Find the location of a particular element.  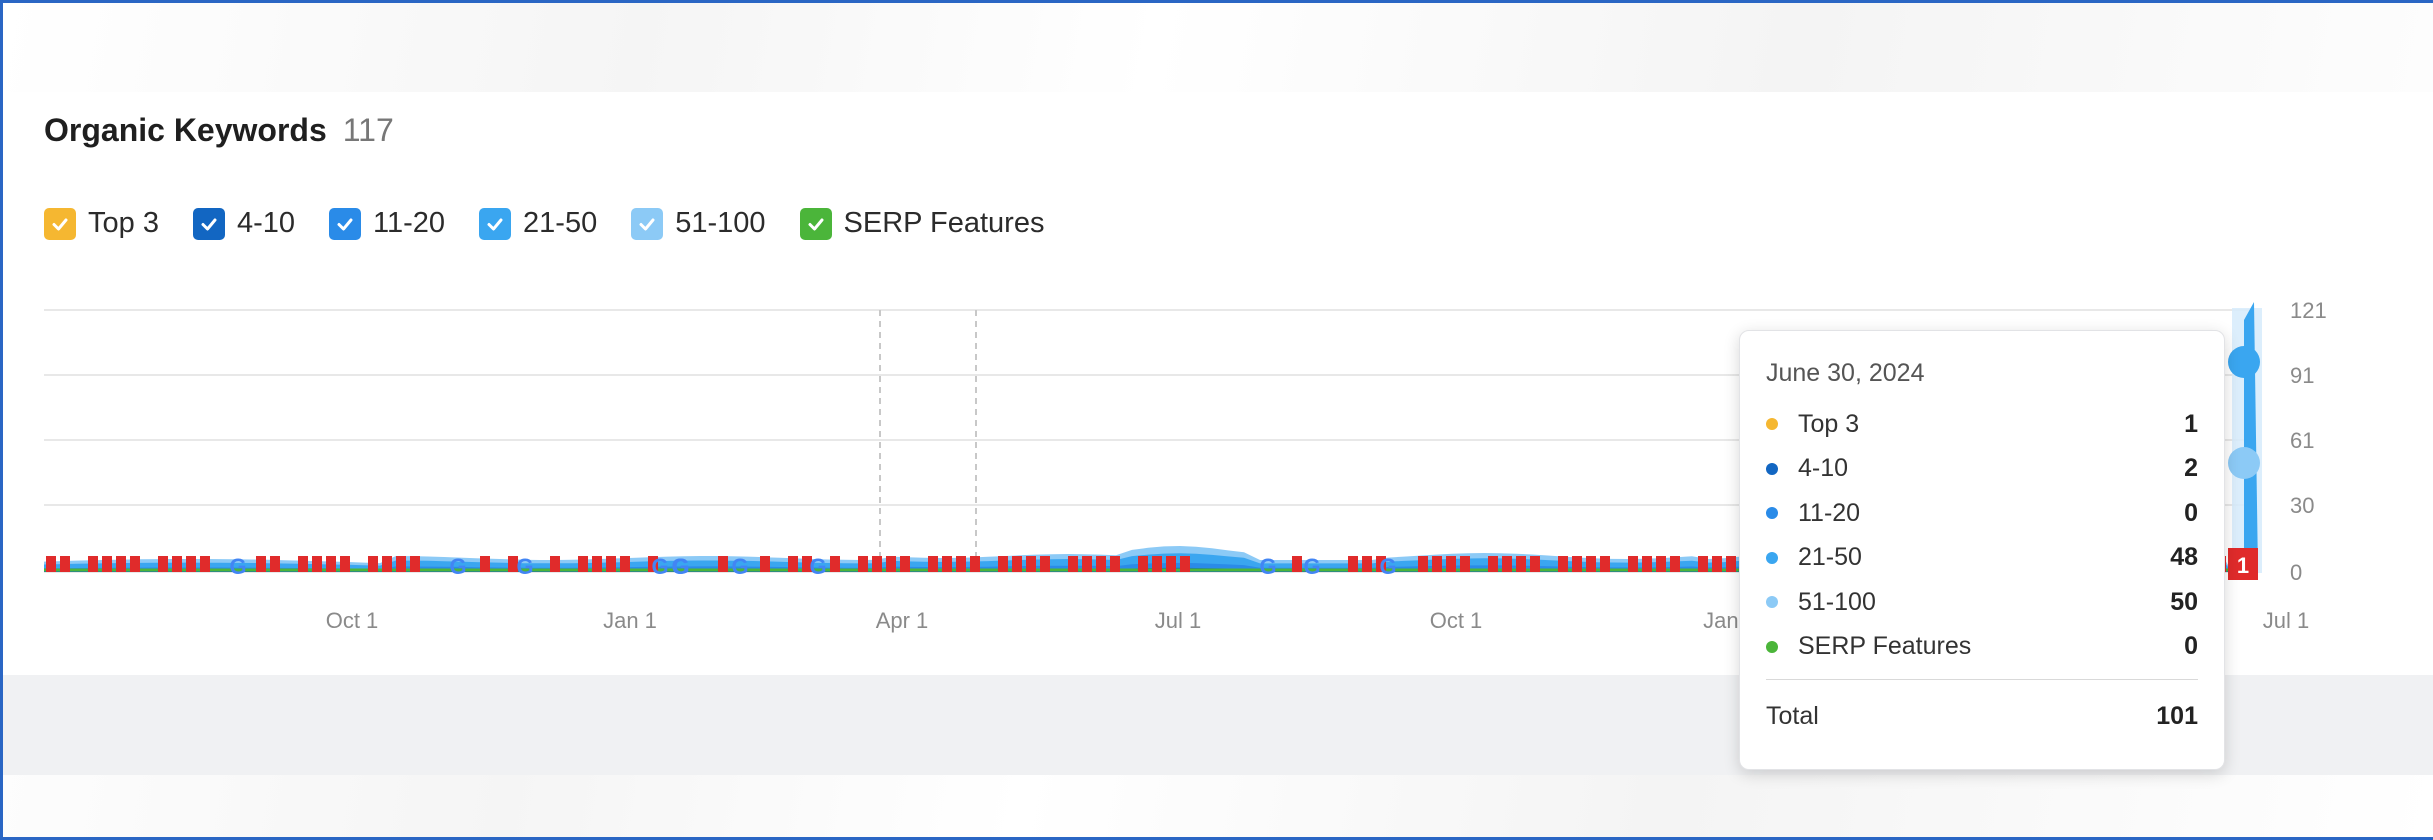

checkbox-4-10-icon is located at coordinates (208, 223).